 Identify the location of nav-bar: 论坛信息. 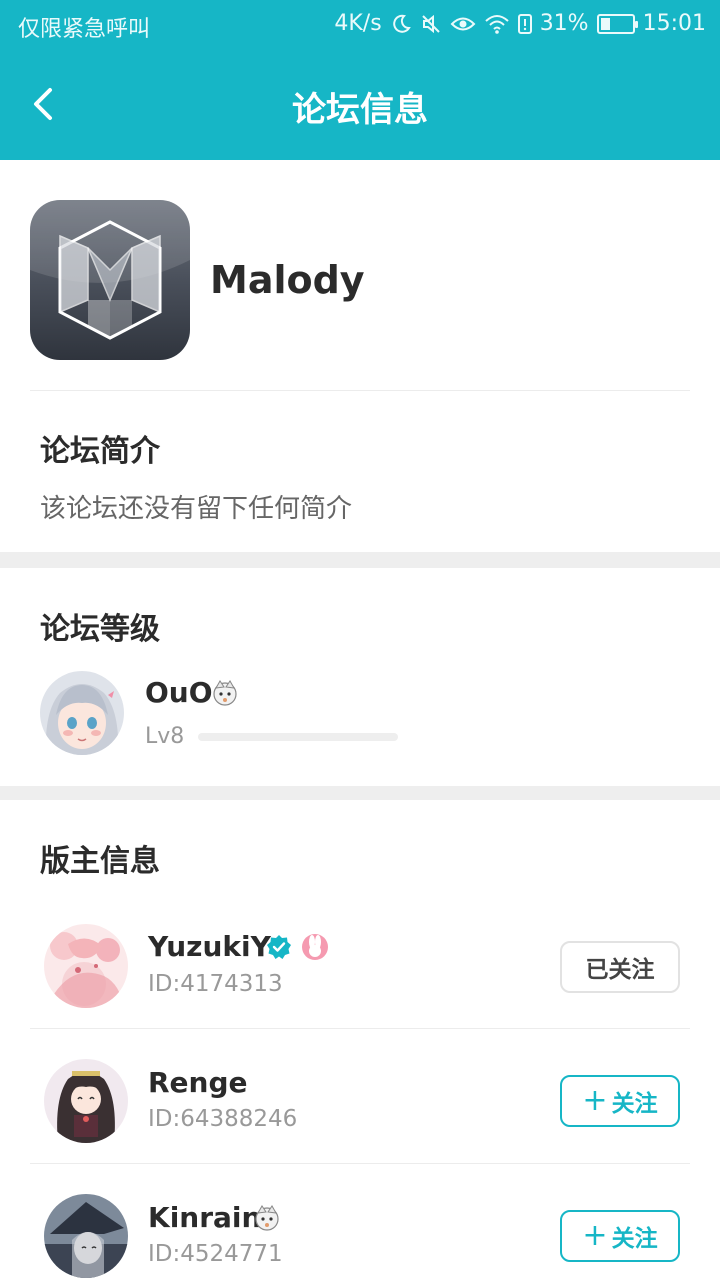
(360, 106).